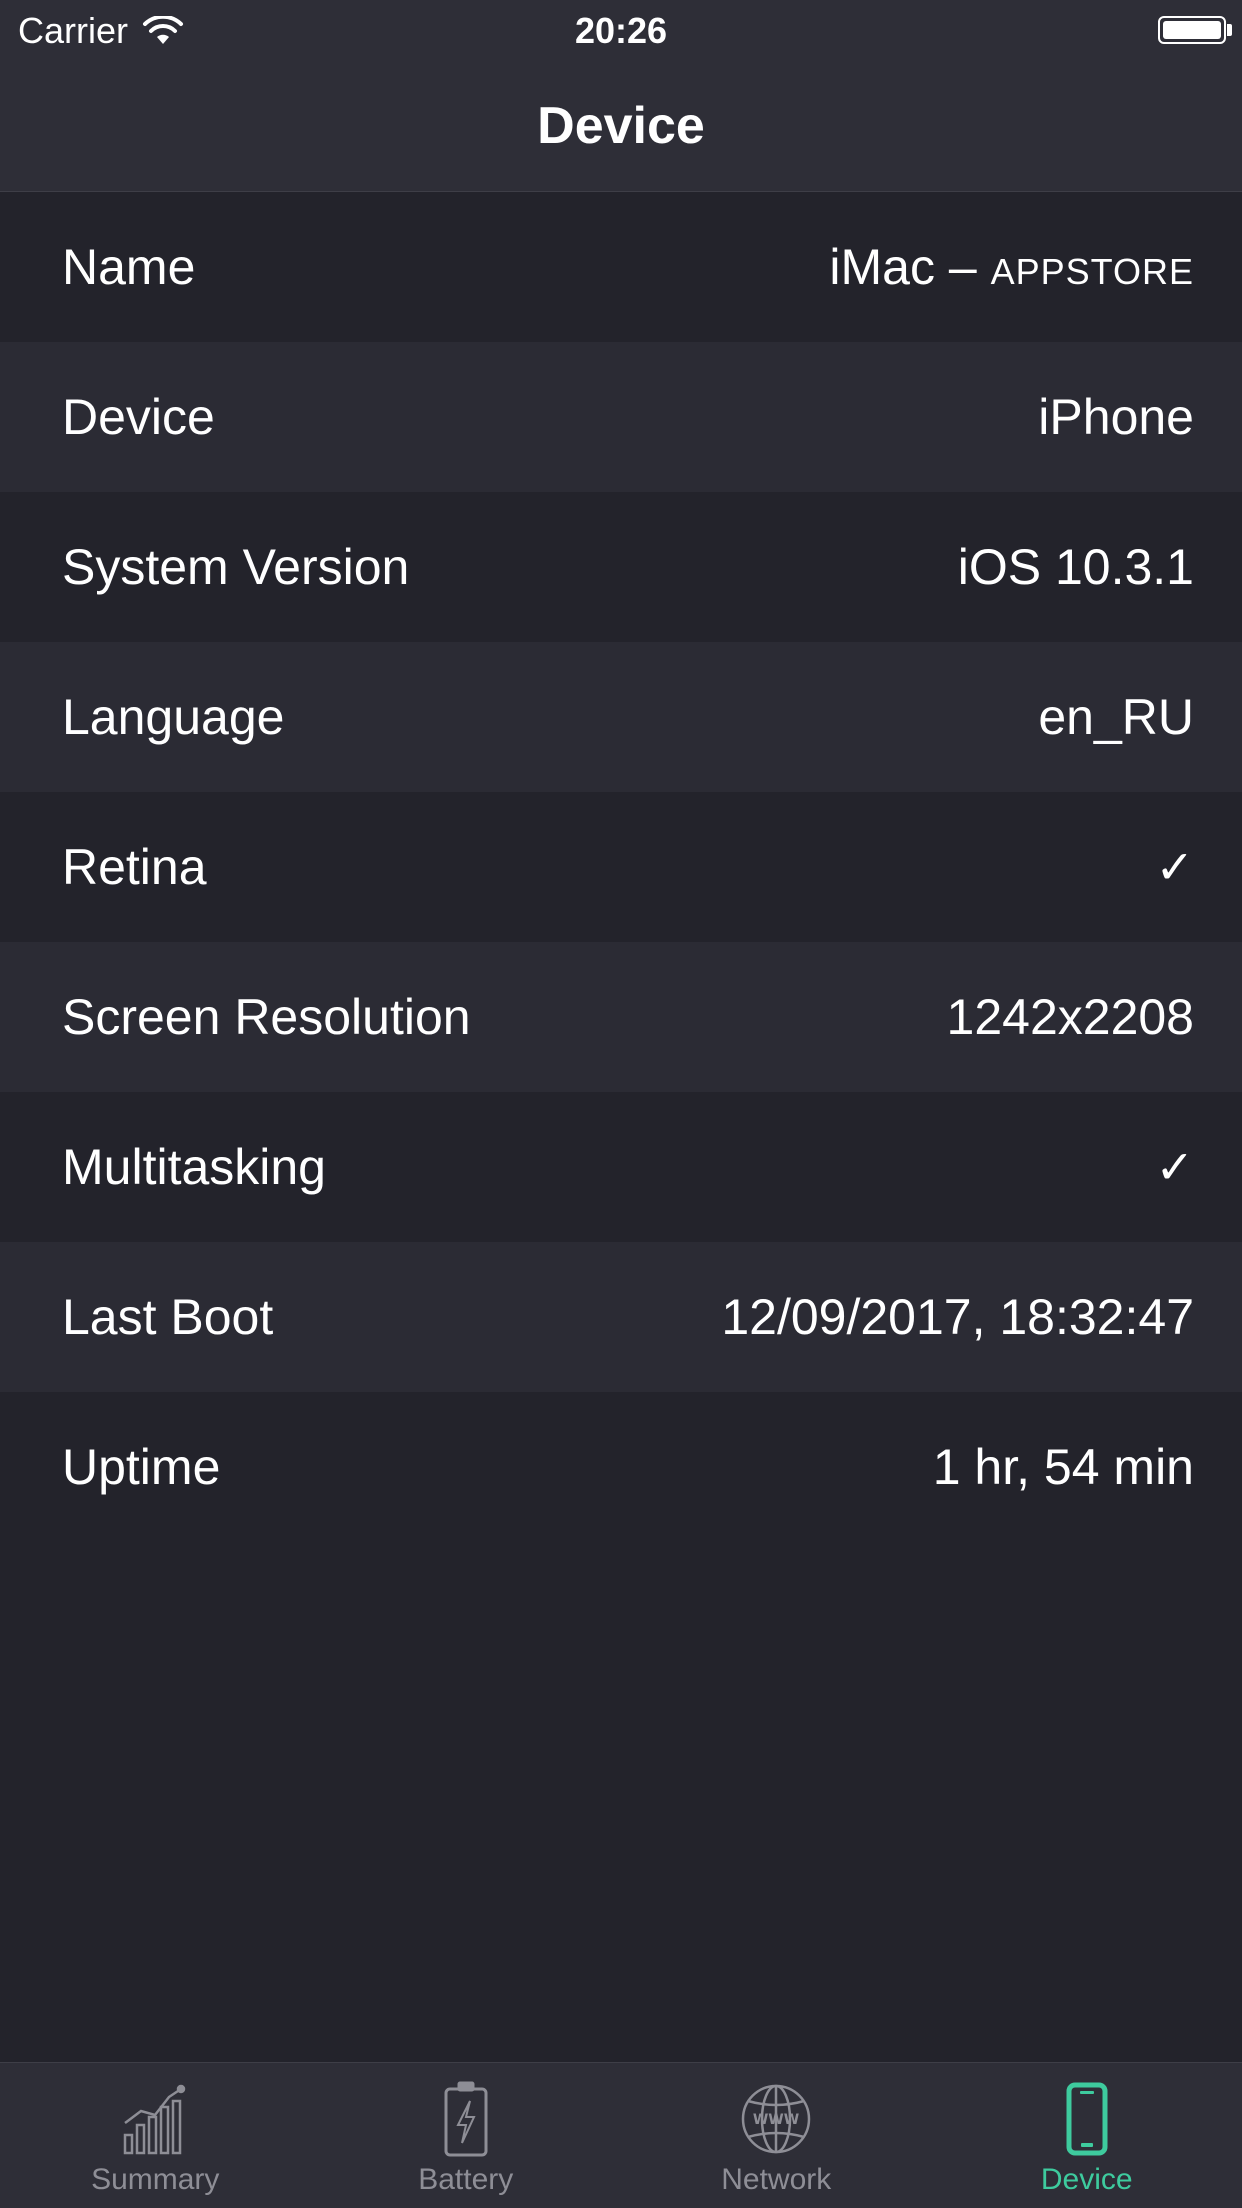  Describe the element at coordinates (134, 867) in the screenshot. I see `row-label: Retina` at that location.